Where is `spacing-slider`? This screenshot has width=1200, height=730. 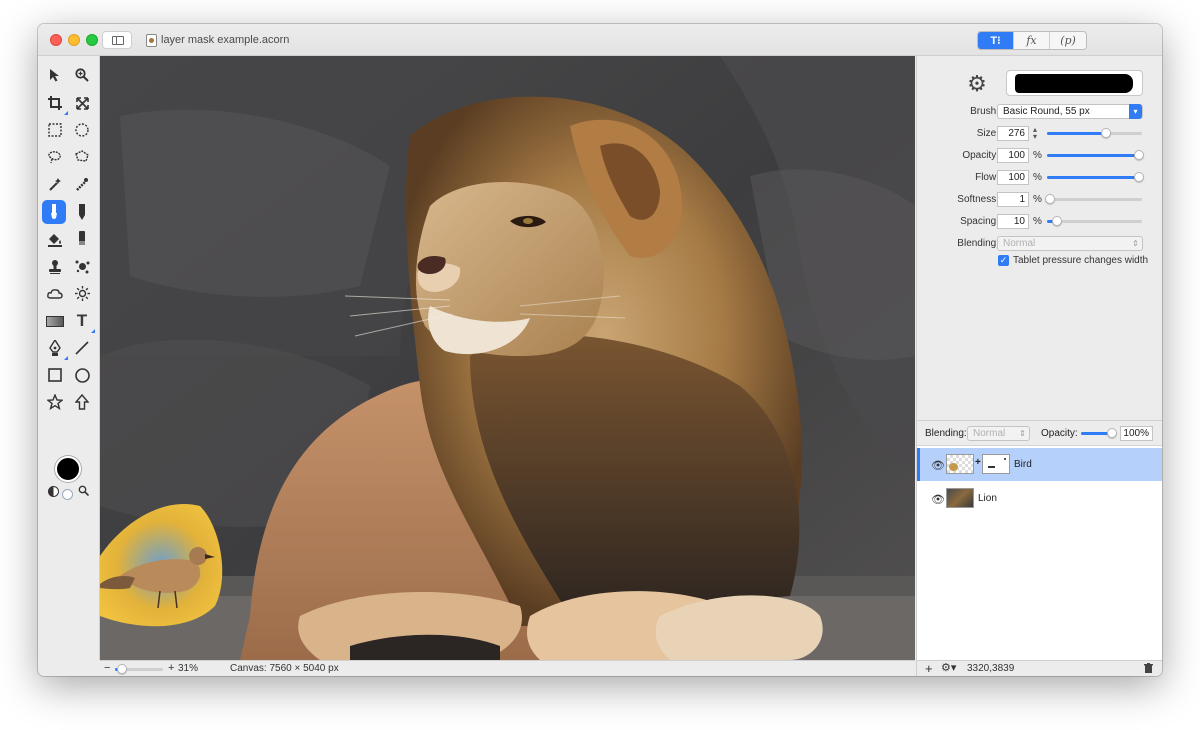
spacing-slider is located at coordinates (1094, 221).